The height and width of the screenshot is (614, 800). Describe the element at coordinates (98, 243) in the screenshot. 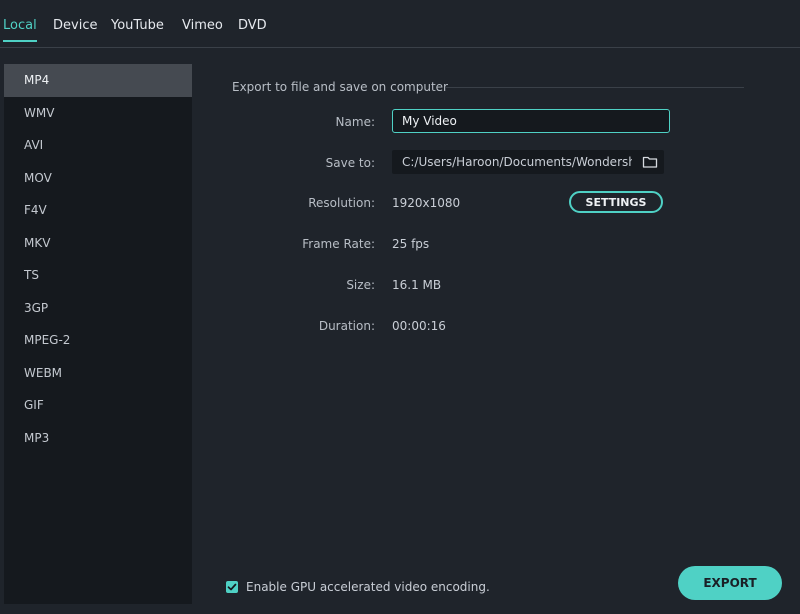

I see `format-item-mkv: MKV` at that location.